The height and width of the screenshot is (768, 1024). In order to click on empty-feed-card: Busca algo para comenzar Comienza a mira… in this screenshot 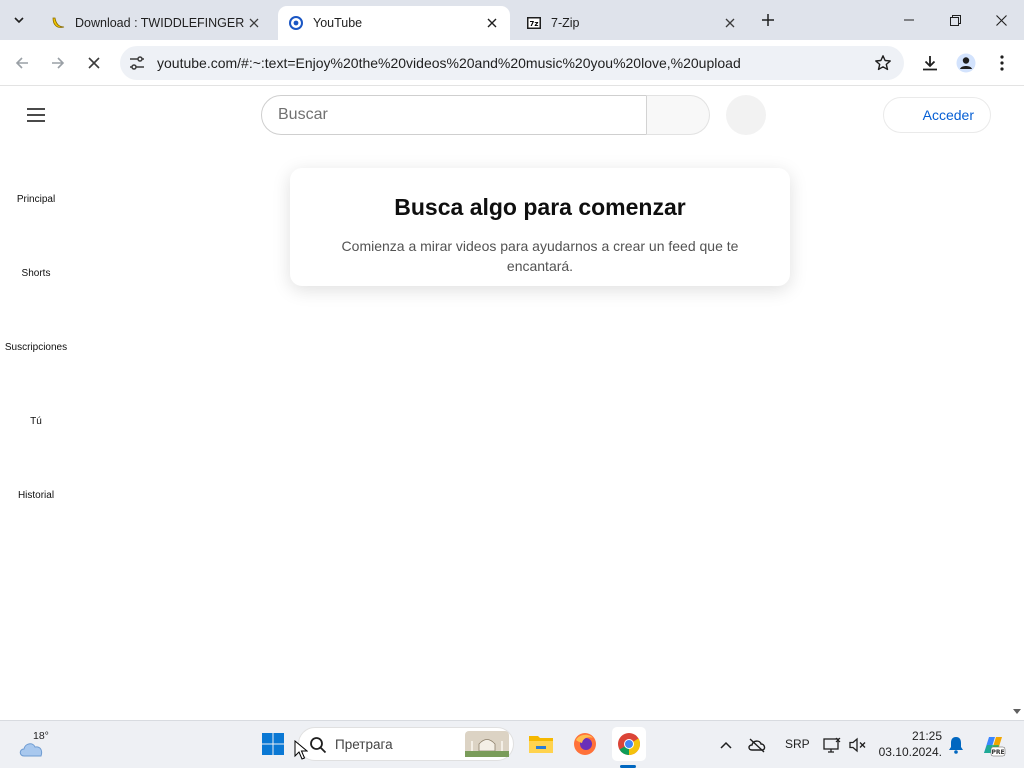, I will do `click(540, 227)`.